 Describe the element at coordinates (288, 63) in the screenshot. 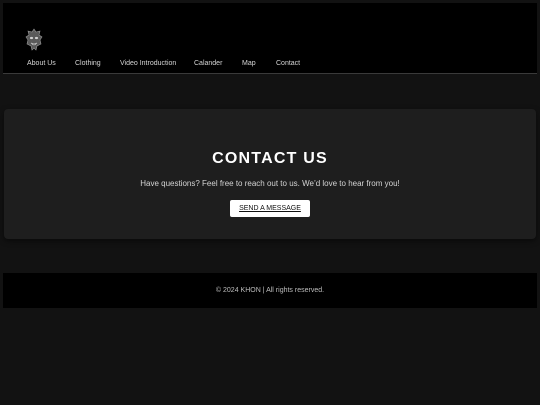

I see `nav-contact: Contact` at that location.